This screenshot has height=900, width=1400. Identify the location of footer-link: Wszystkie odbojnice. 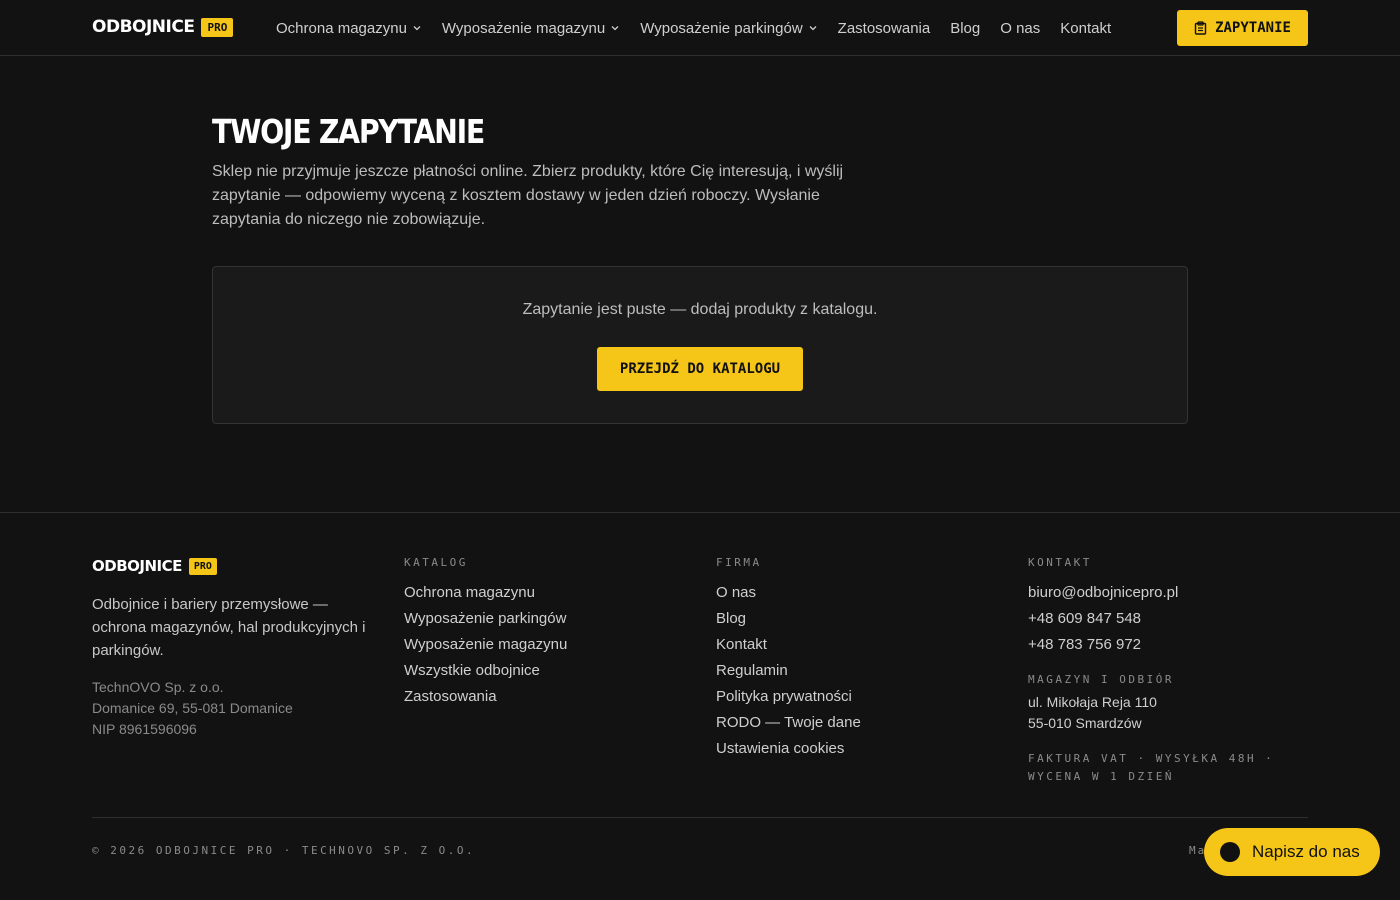
(485, 671).